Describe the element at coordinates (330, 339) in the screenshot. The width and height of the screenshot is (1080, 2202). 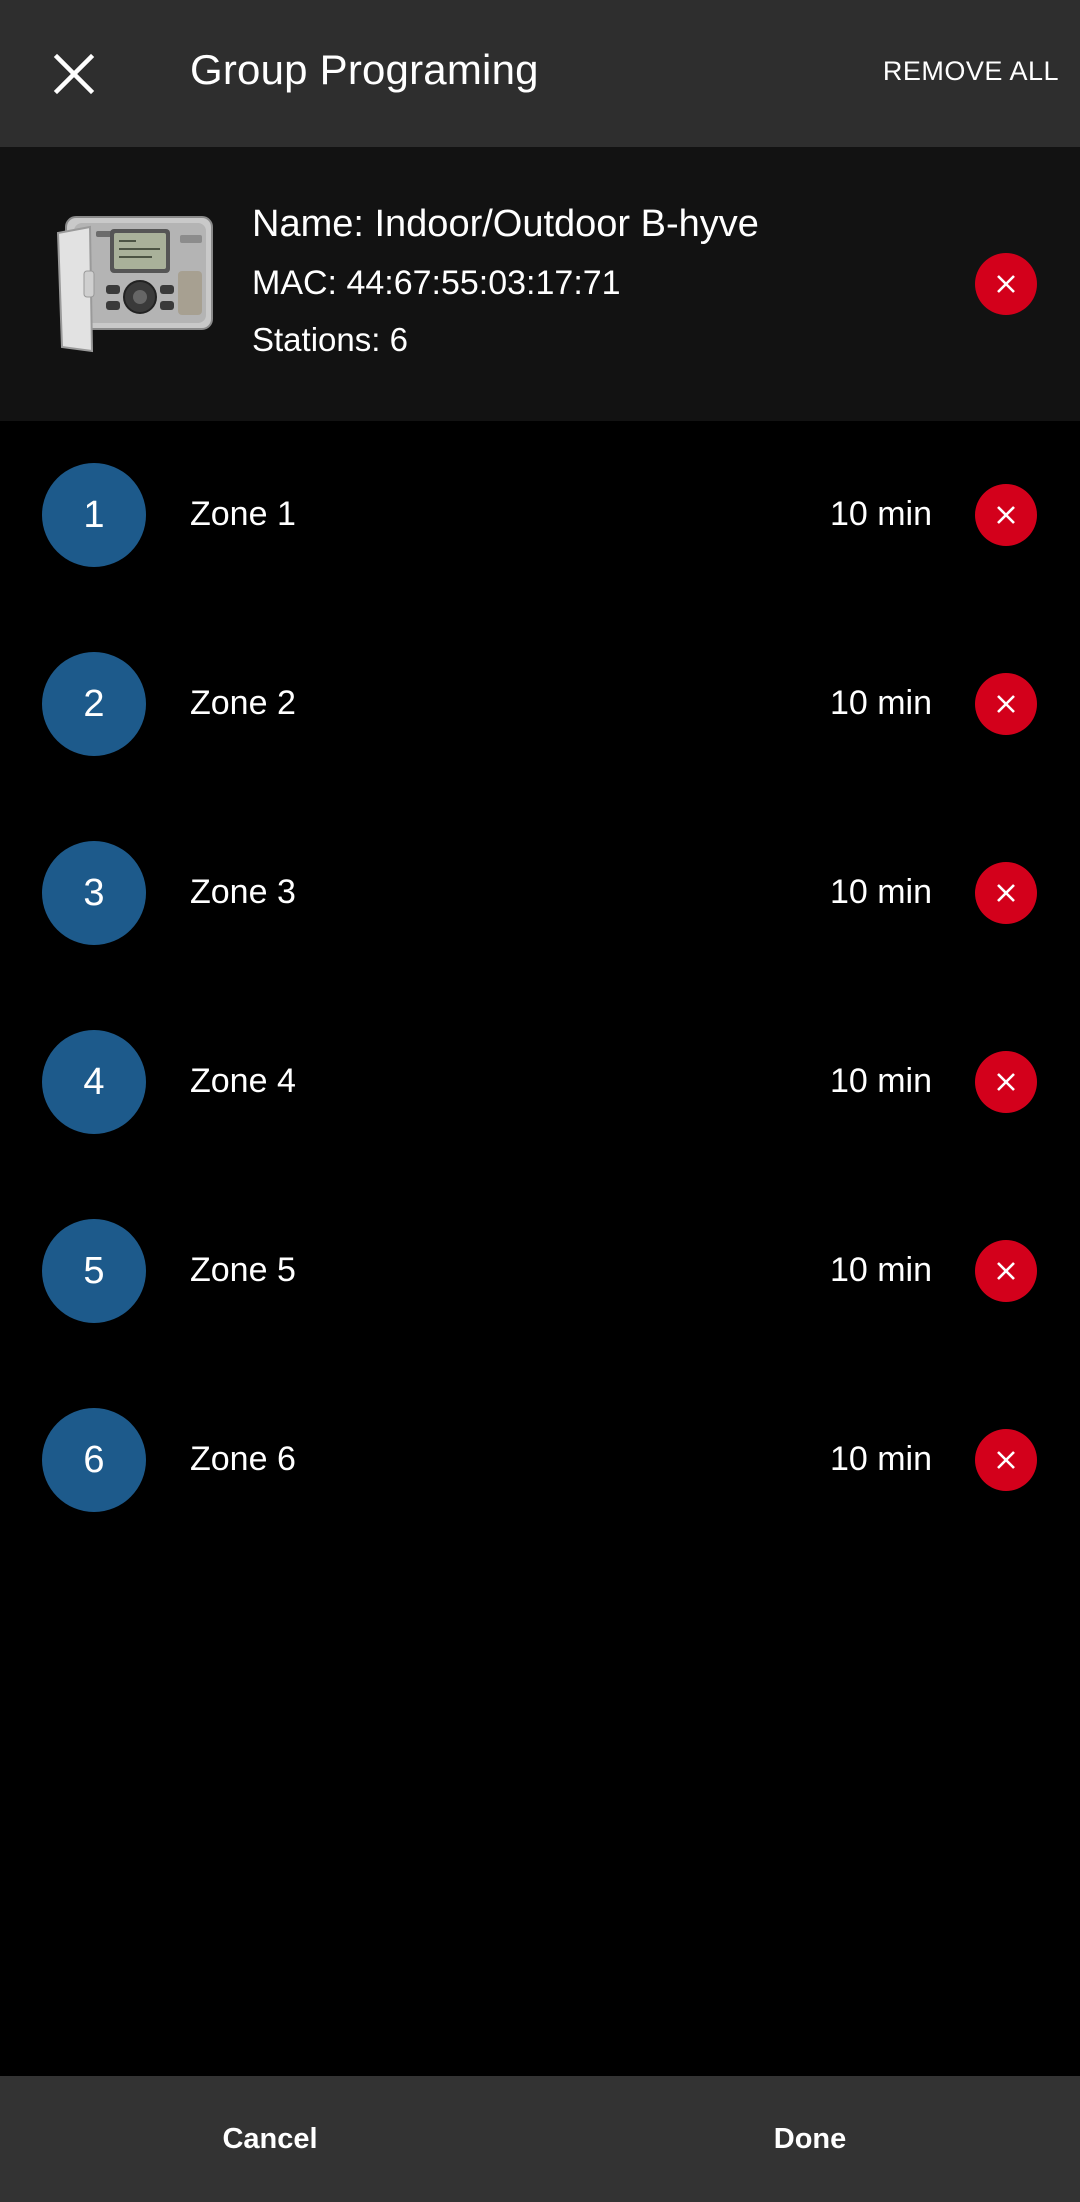
I see `device-stations-count: Stations: 6` at that location.